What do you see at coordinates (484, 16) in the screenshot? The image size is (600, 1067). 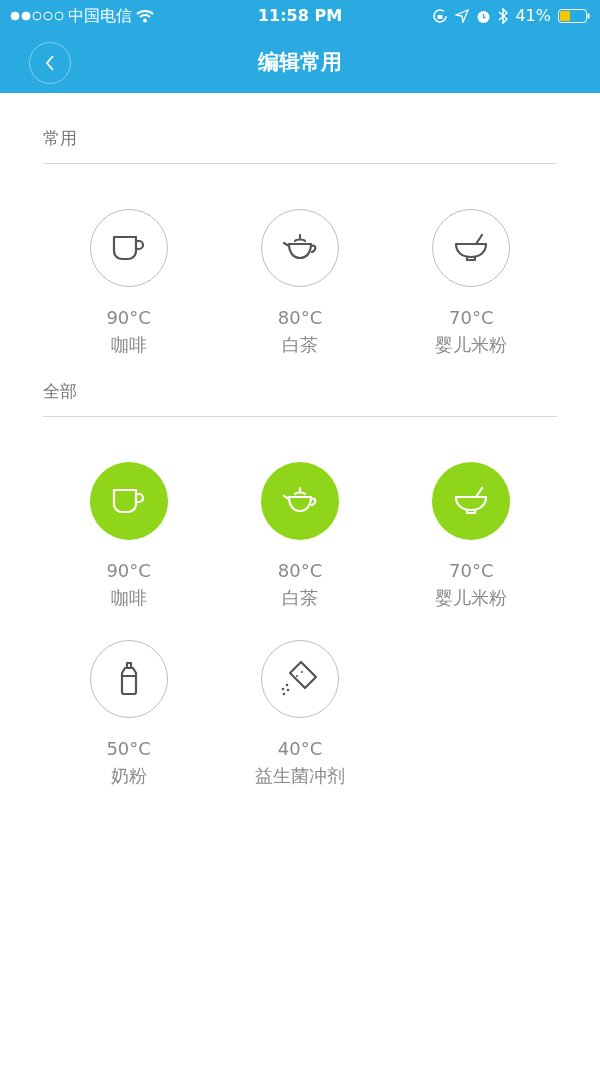 I see `alarm-icon` at bounding box center [484, 16].